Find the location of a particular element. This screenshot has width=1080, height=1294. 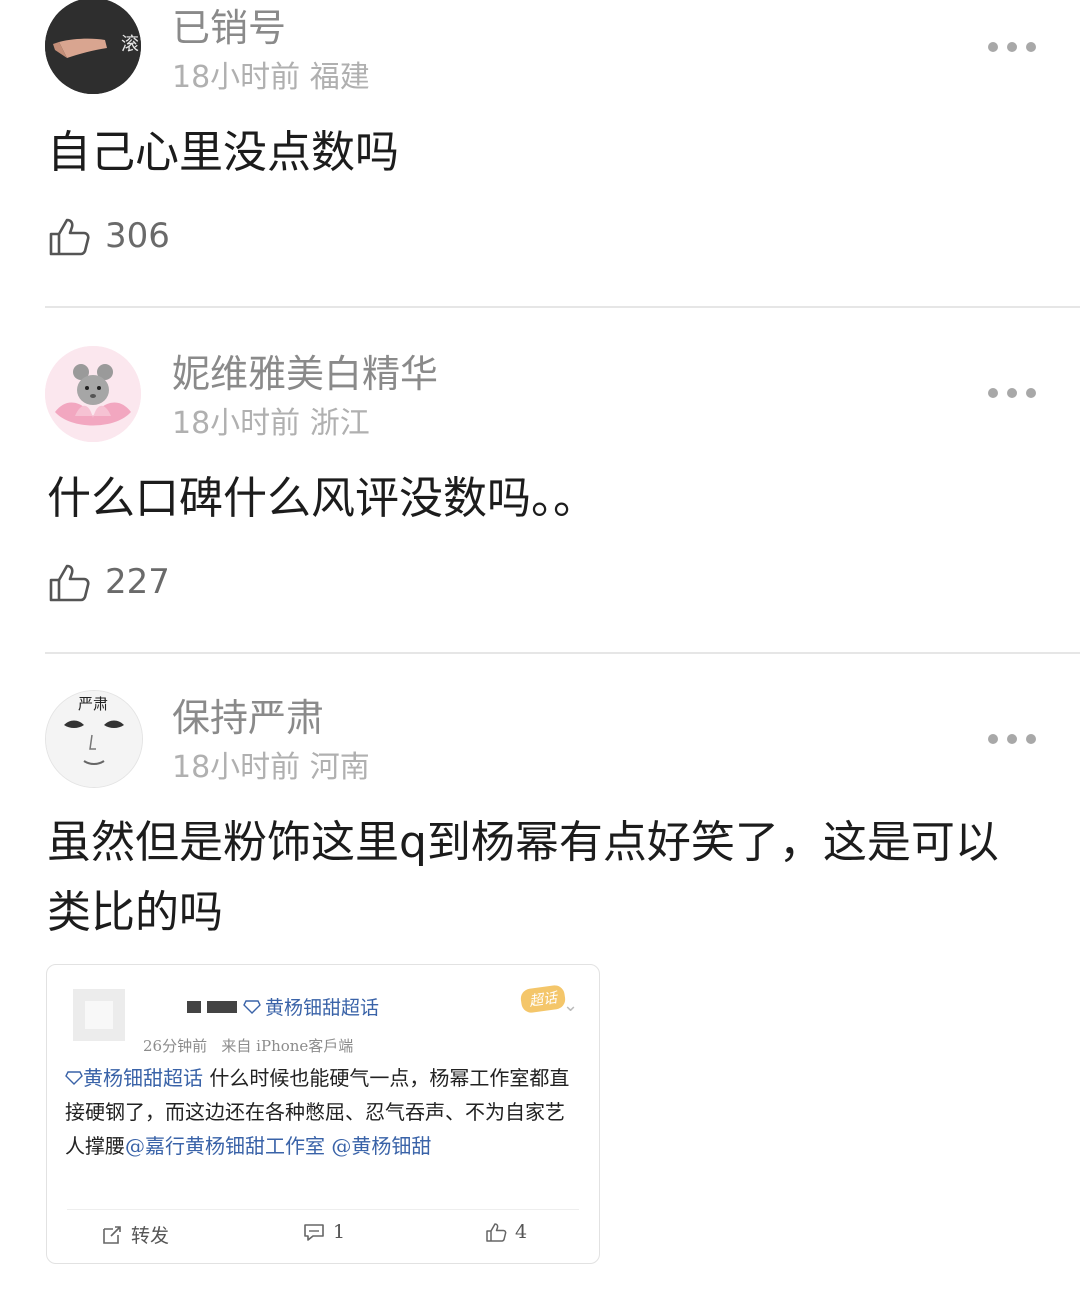

comment-location: 浙江 is located at coordinates (339, 423).